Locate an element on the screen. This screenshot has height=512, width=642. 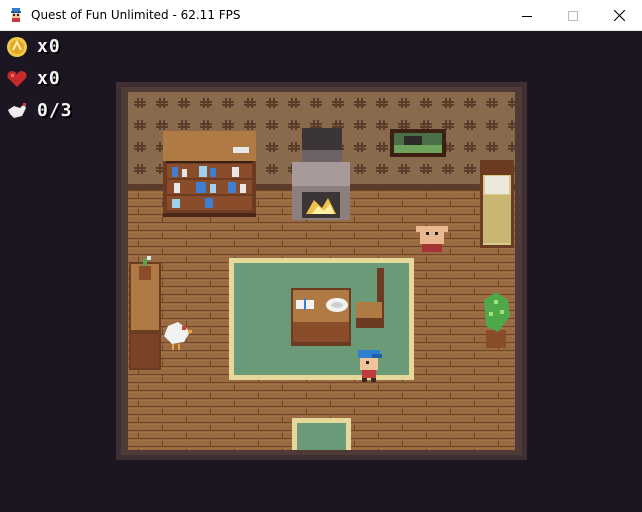
minimize-button is located at coordinates (527, 15).